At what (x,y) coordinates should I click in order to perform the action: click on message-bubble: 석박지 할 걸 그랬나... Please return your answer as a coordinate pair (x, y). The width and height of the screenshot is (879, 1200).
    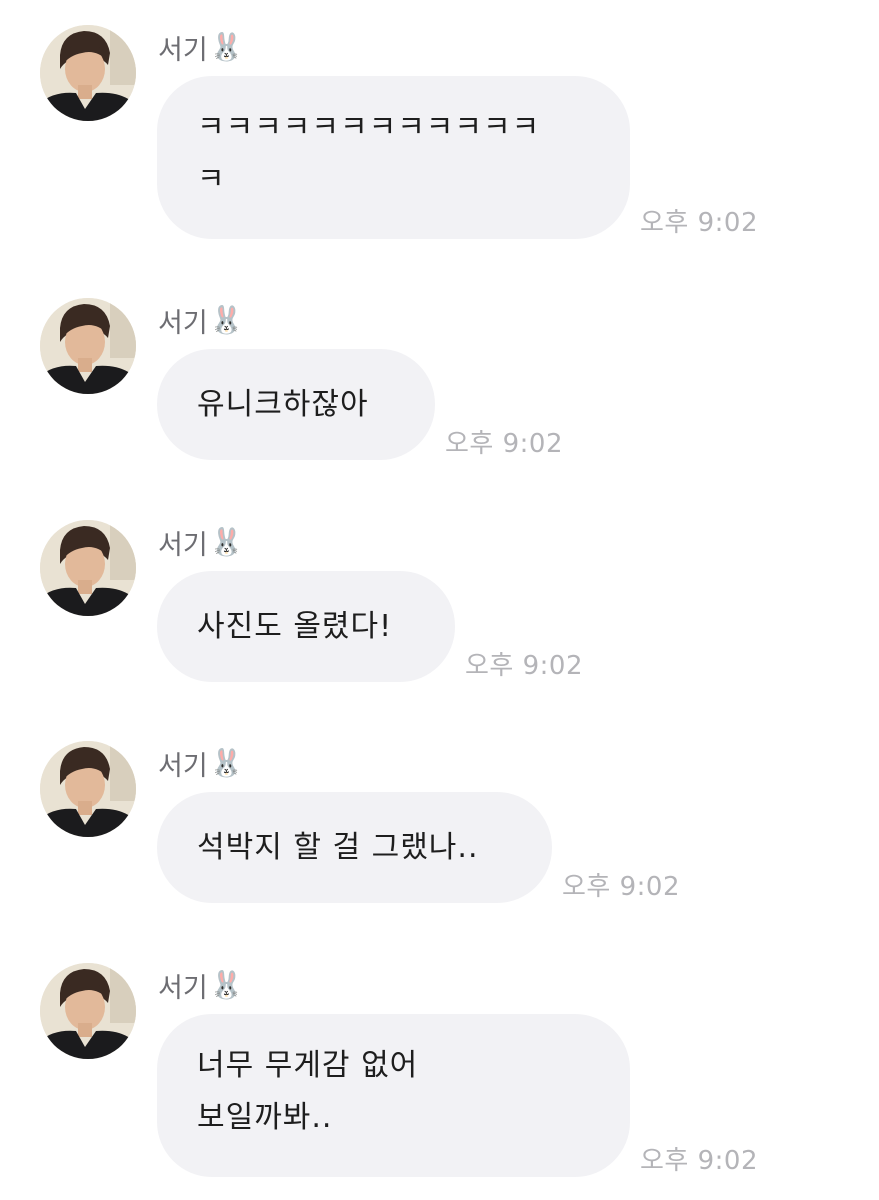
    Looking at the image, I should click on (354, 847).